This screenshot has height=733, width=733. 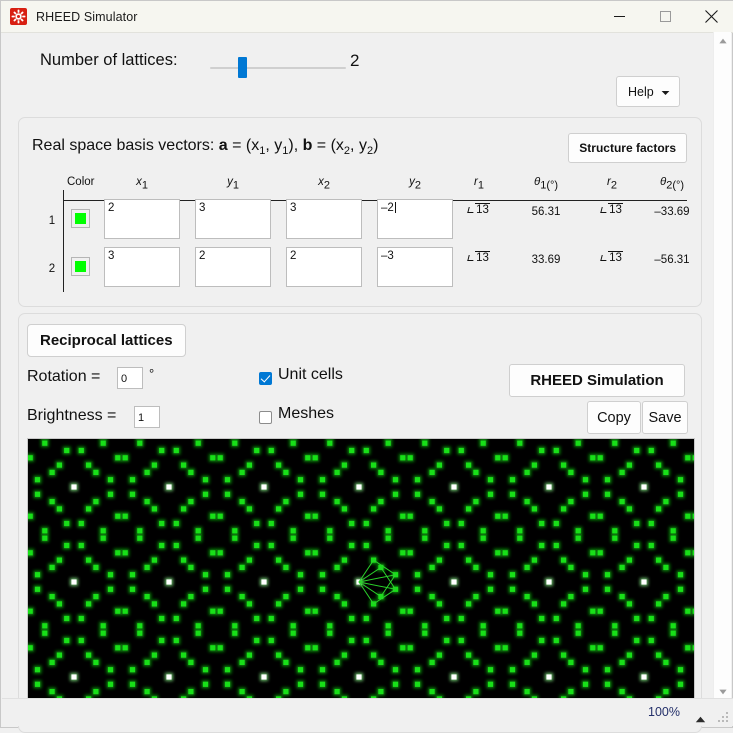 I want to click on resize-grip, so click(x=723, y=717).